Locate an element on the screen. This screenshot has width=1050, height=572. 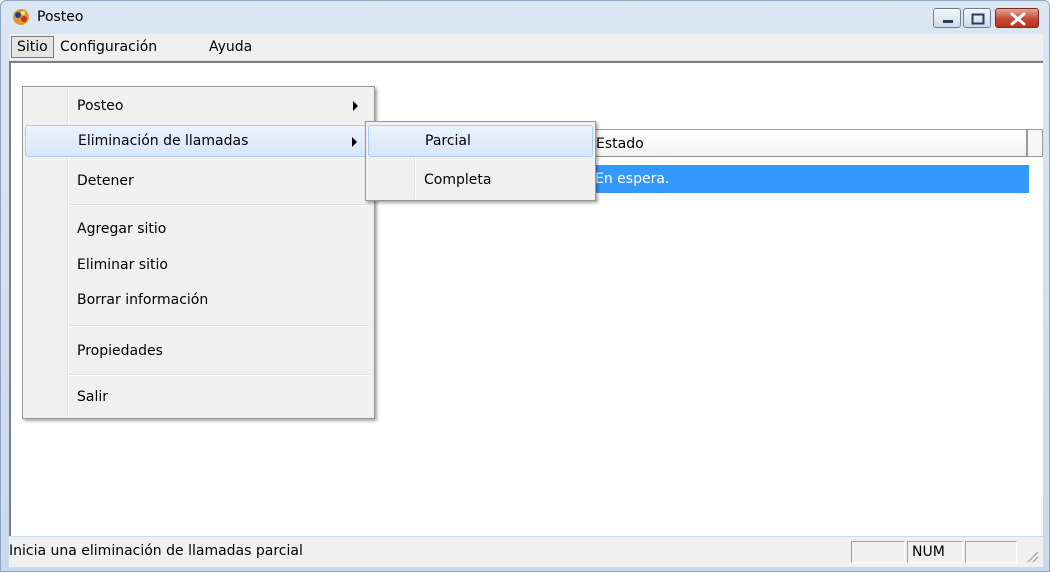
menu-item-eliminacion-de-llamadas: Eliminación de llamadas is located at coordinates (198, 141).